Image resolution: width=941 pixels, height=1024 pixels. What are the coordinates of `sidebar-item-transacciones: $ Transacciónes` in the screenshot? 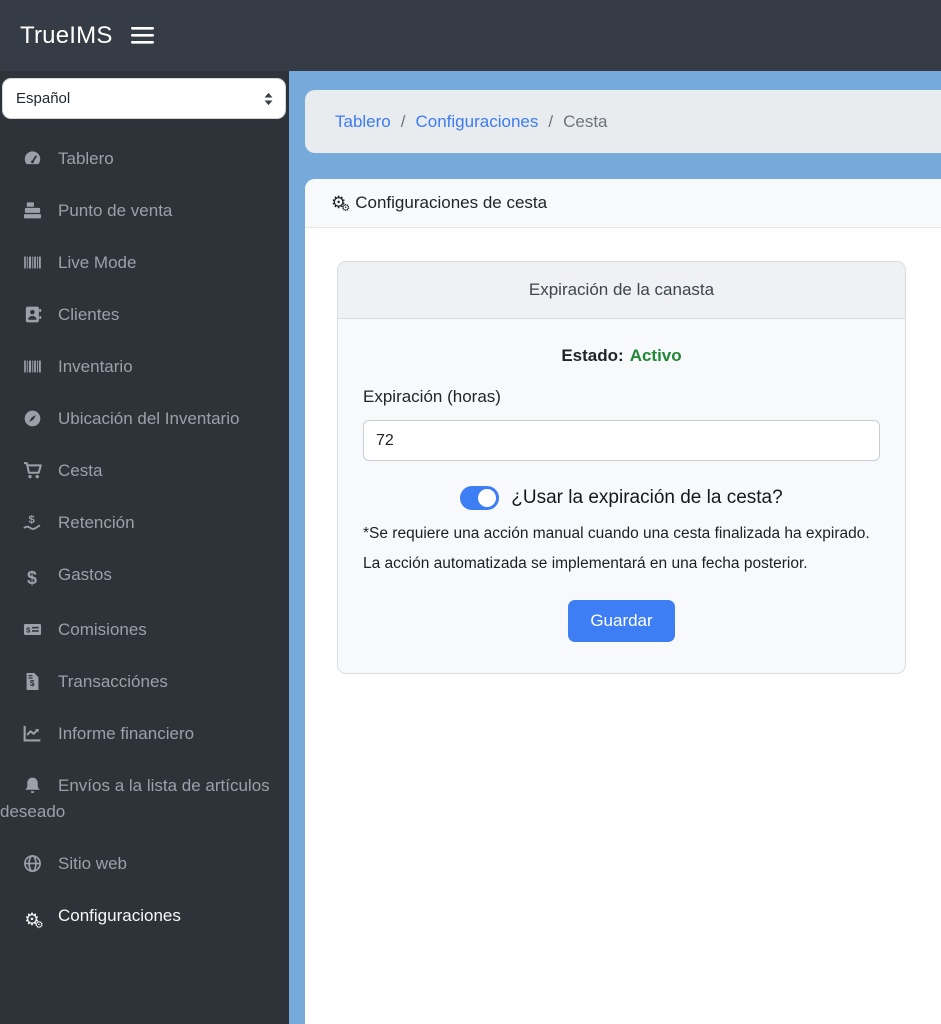 It's located at (144, 682).